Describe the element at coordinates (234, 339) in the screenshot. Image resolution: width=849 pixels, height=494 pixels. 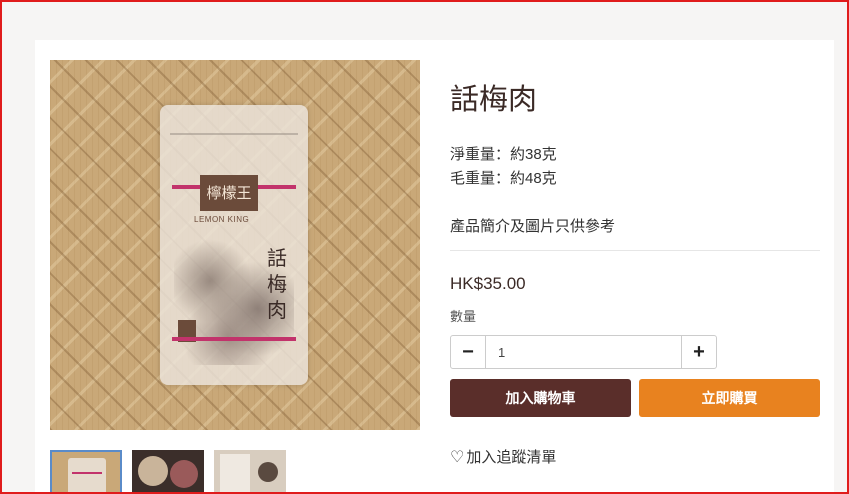
I see `package-stripe-bottom` at that location.